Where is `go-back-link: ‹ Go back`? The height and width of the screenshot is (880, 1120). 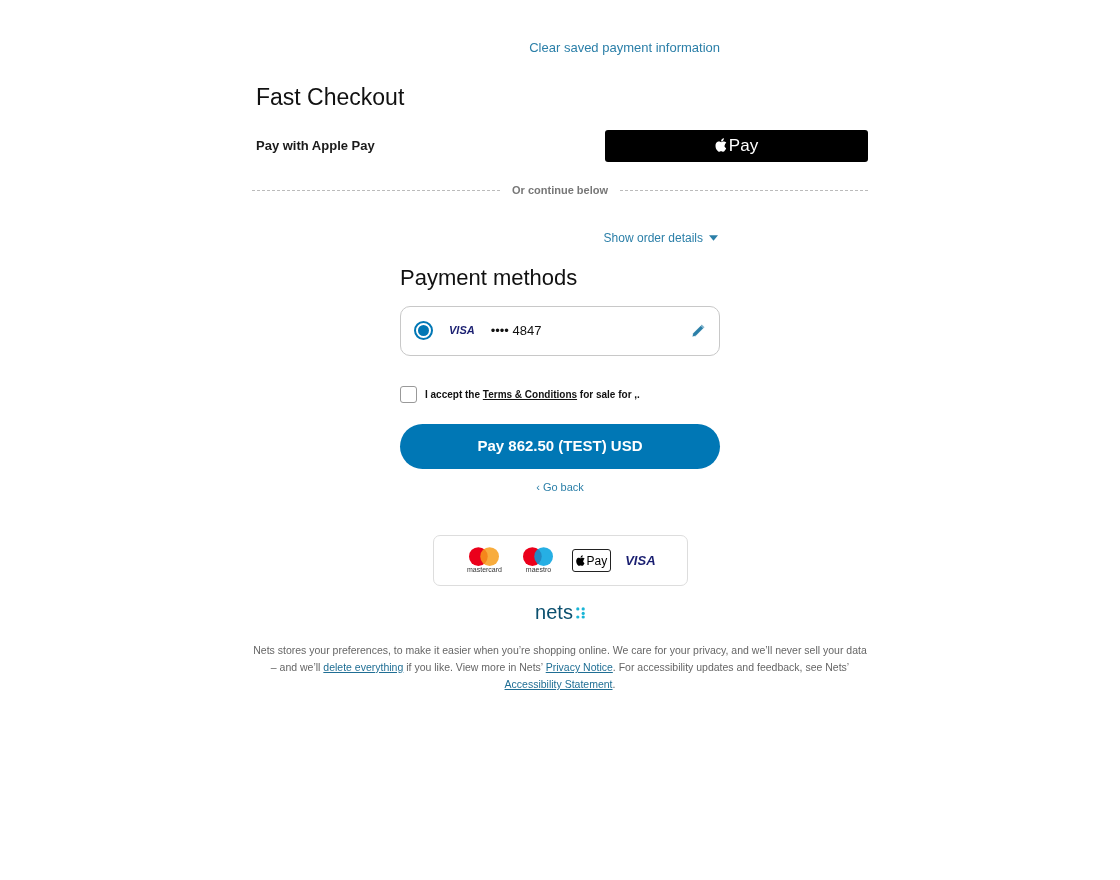 go-back-link: ‹ Go back is located at coordinates (560, 486).